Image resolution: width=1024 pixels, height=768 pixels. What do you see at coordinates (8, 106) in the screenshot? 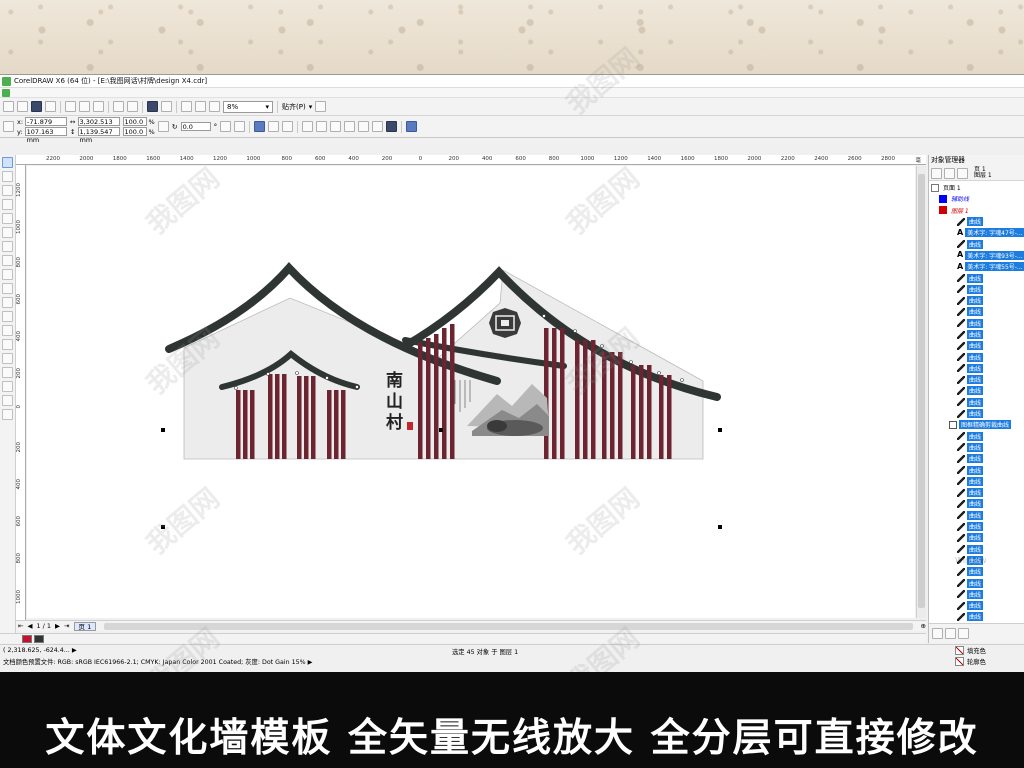
I see `new-icon` at bounding box center [8, 106].